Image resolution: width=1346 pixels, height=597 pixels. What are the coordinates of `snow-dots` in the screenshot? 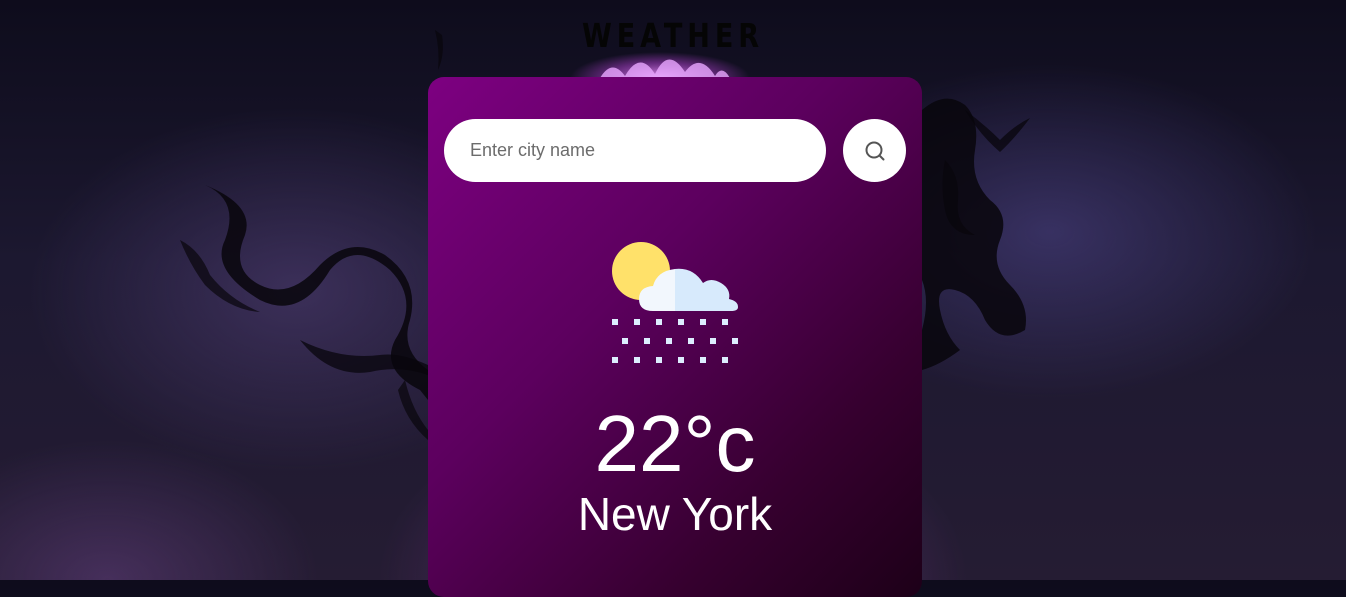 It's located at (675, 341).